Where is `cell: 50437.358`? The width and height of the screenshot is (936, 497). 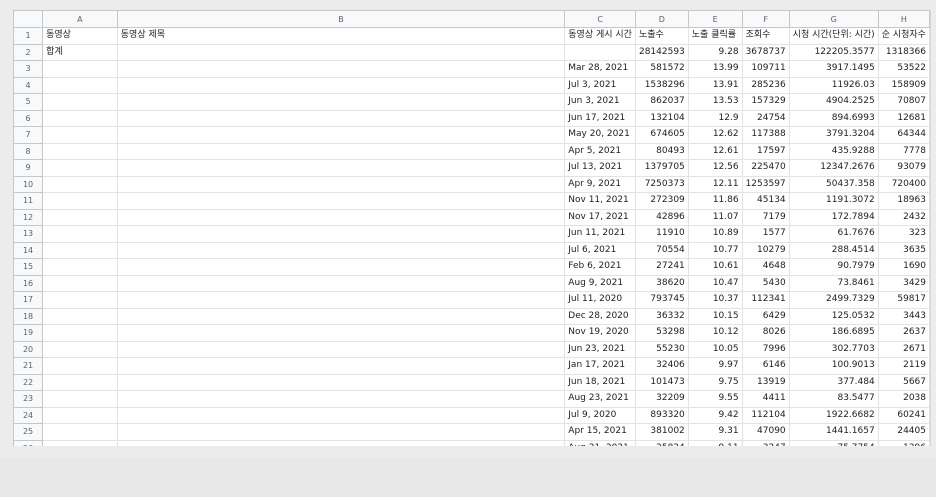 cell: 50437.358 is located at coordinates (833, 184).